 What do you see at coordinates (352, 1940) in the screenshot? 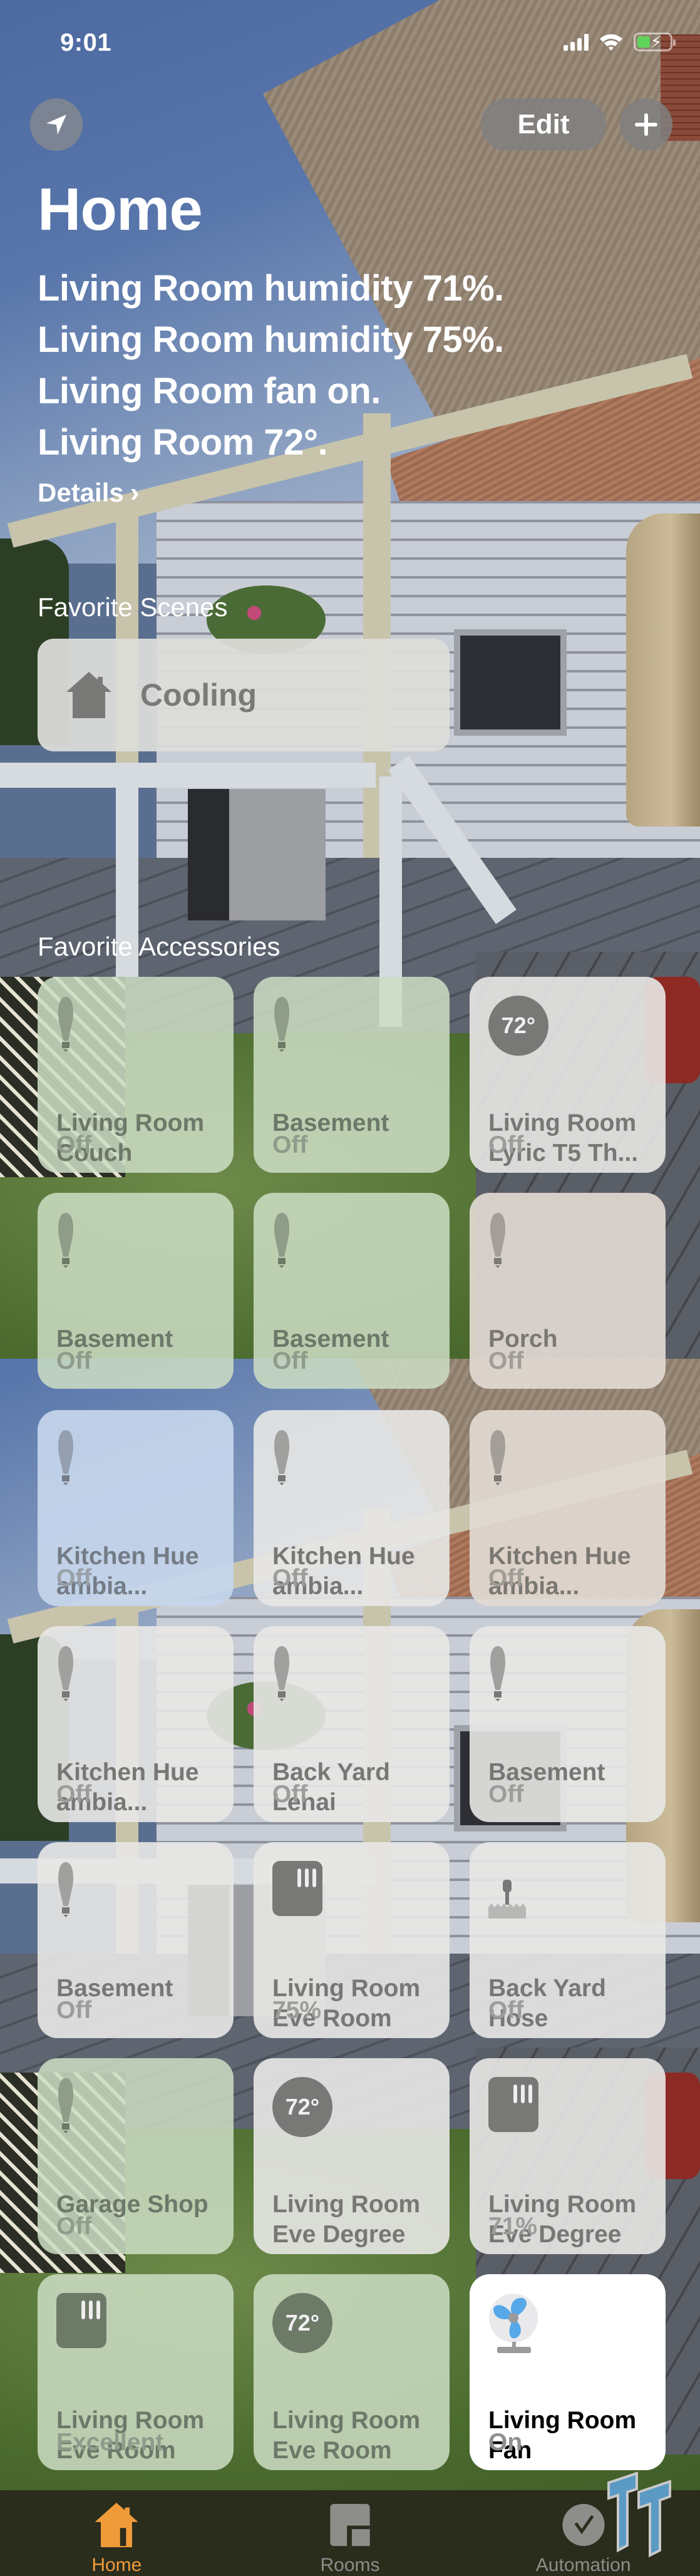
I see `accessory-tile: Living Room Eve Room 75%` at bounding box center [352, 1940].